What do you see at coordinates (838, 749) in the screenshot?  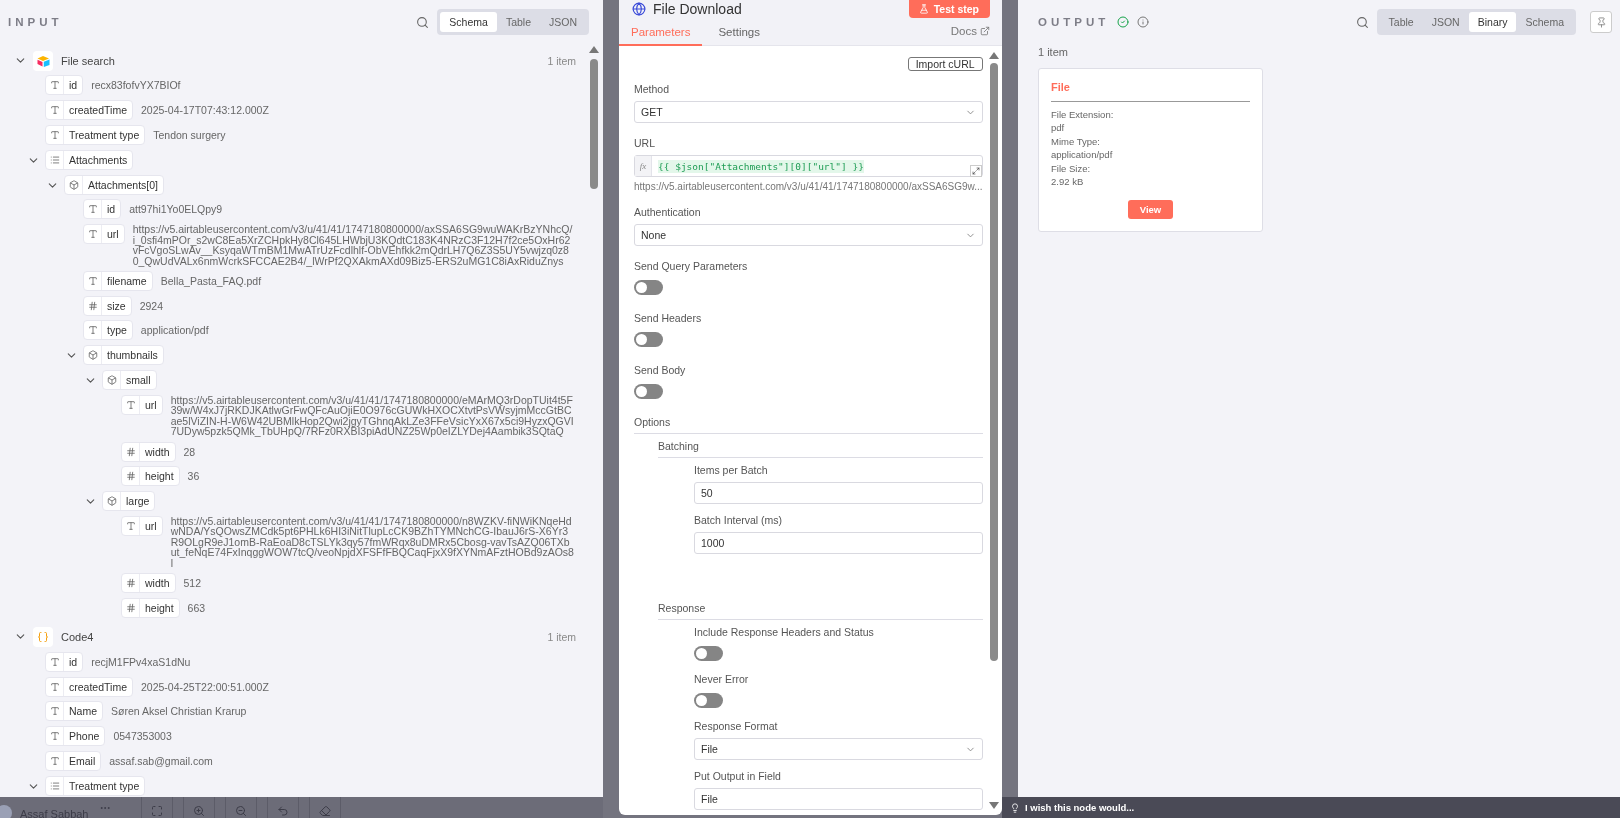 I see `select-field: File` at bounding box center [838, 749].